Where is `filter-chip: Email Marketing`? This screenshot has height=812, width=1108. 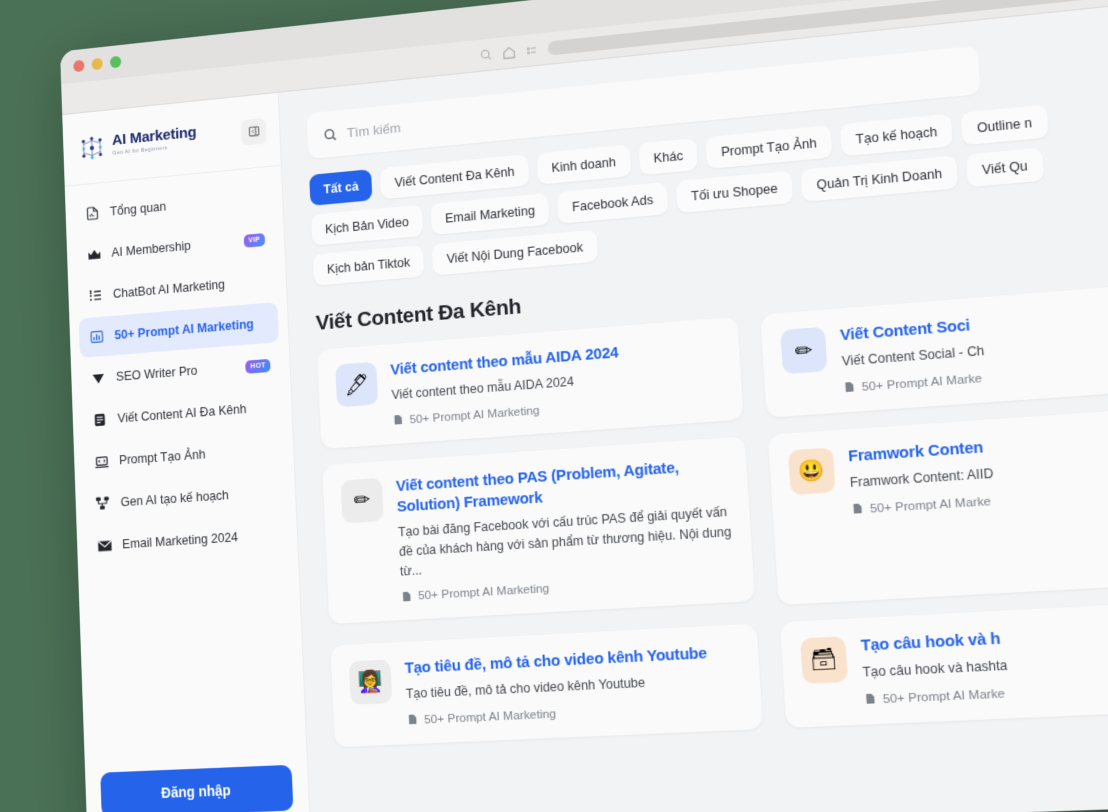
filter-chip: Email Marketing is located at coordinates (490, 214).